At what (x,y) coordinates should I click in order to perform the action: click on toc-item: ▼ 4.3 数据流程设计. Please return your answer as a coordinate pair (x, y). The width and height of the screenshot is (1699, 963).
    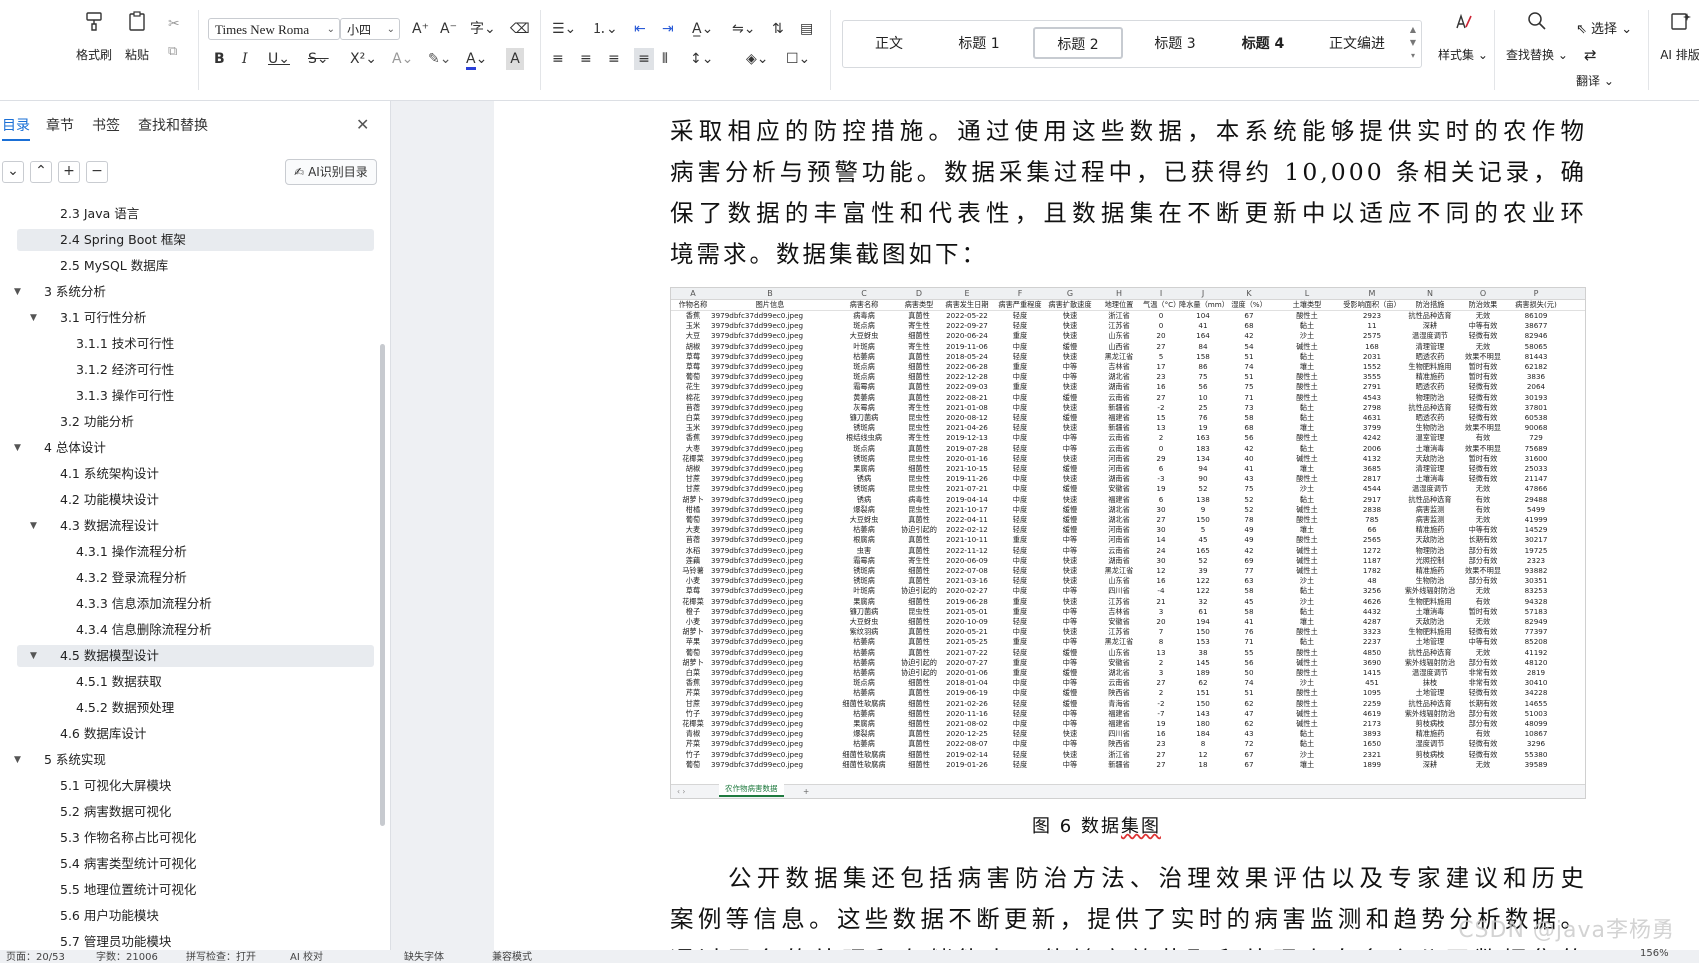
    Looking at the image, I should click on (190, 526).